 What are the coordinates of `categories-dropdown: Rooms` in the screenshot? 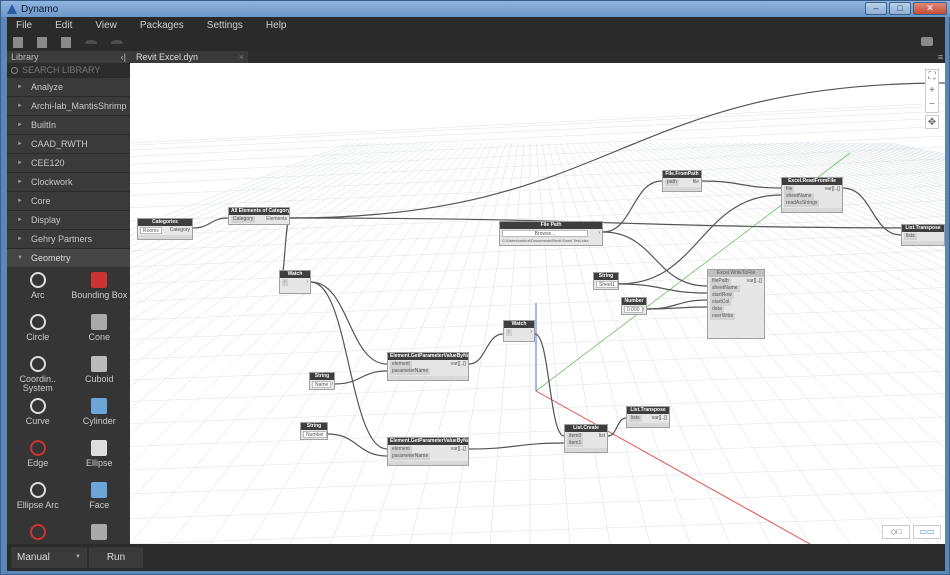 It's located at (151, 230).